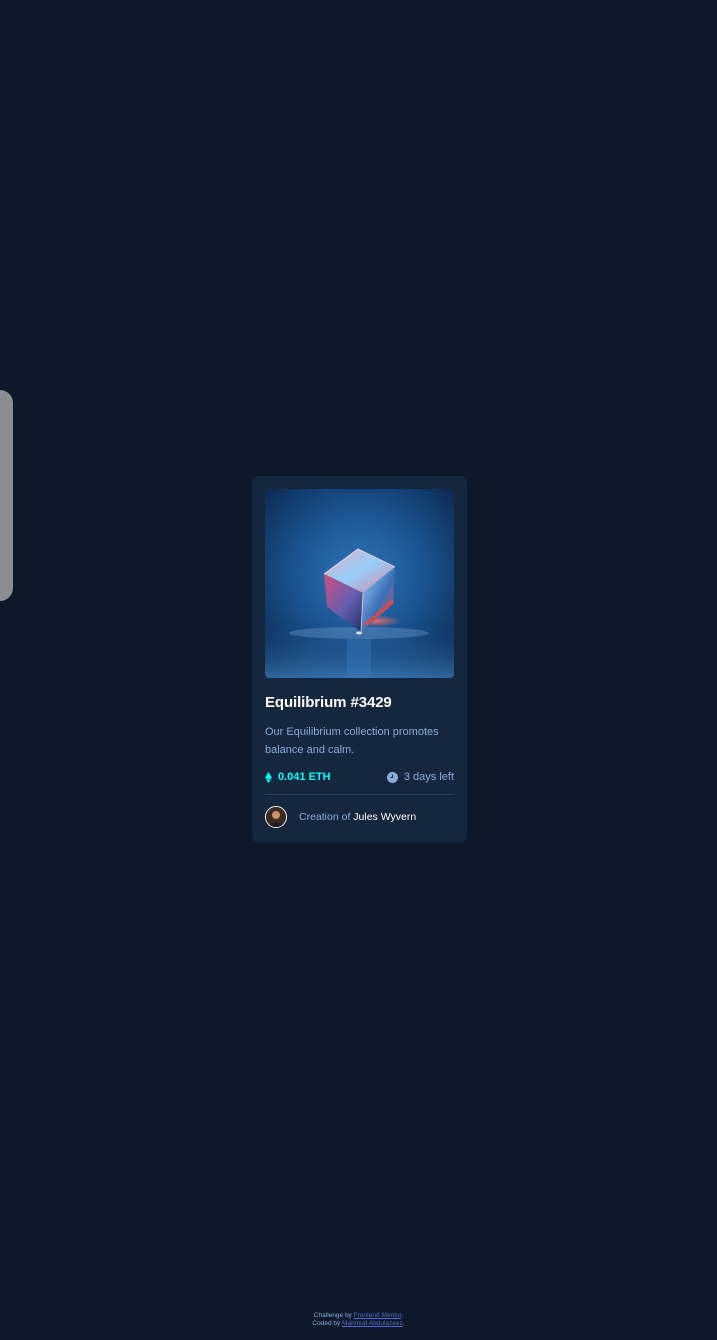 This screenshot has height=1340, width=717. Describe the element at coordinates (402, 1315) in the screenshot. I see `challenge-suffix: .` at that location.